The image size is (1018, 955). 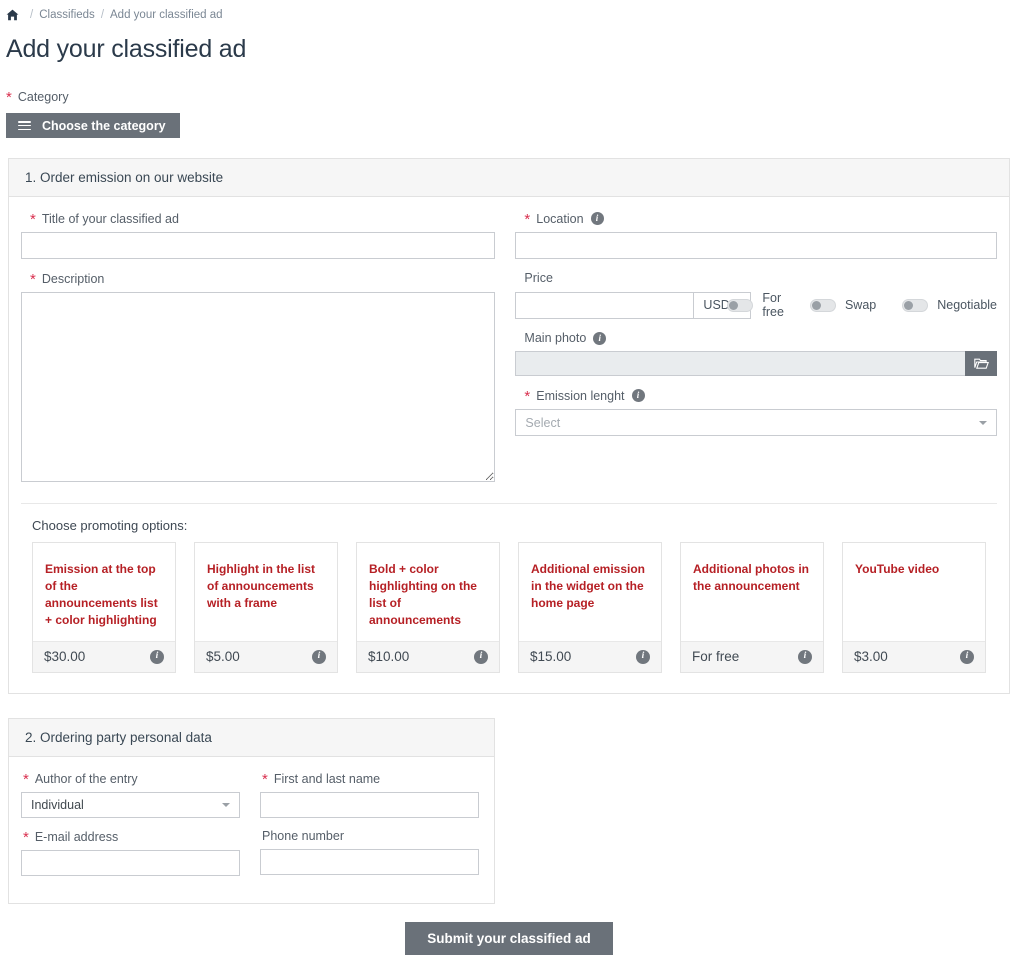 I want to click on emission-length-info-icon: i, so click(x=638, y=395).